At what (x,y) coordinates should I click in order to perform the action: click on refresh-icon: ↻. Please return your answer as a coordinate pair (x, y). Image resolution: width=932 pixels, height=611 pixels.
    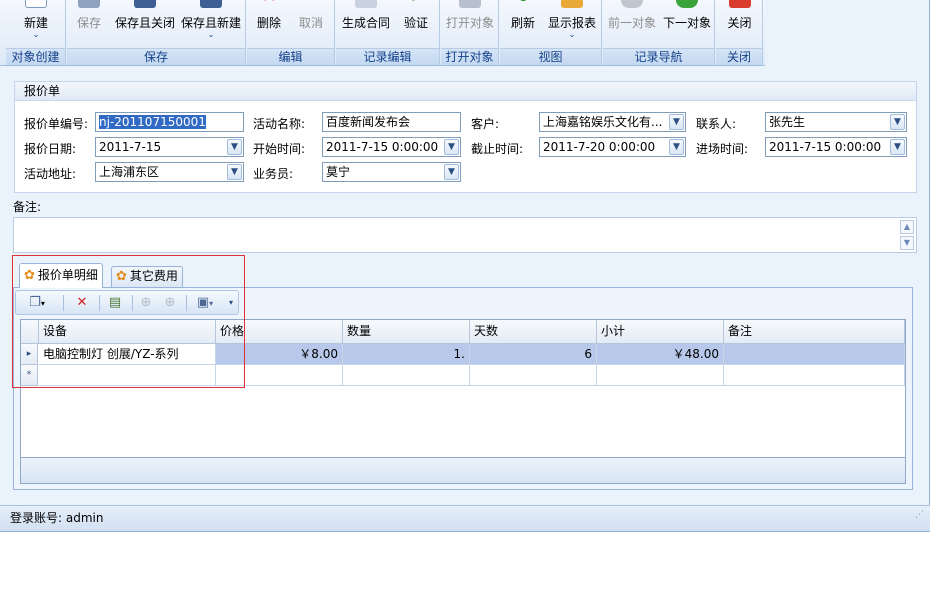
    Looking at the image, I should click on (523, 4).